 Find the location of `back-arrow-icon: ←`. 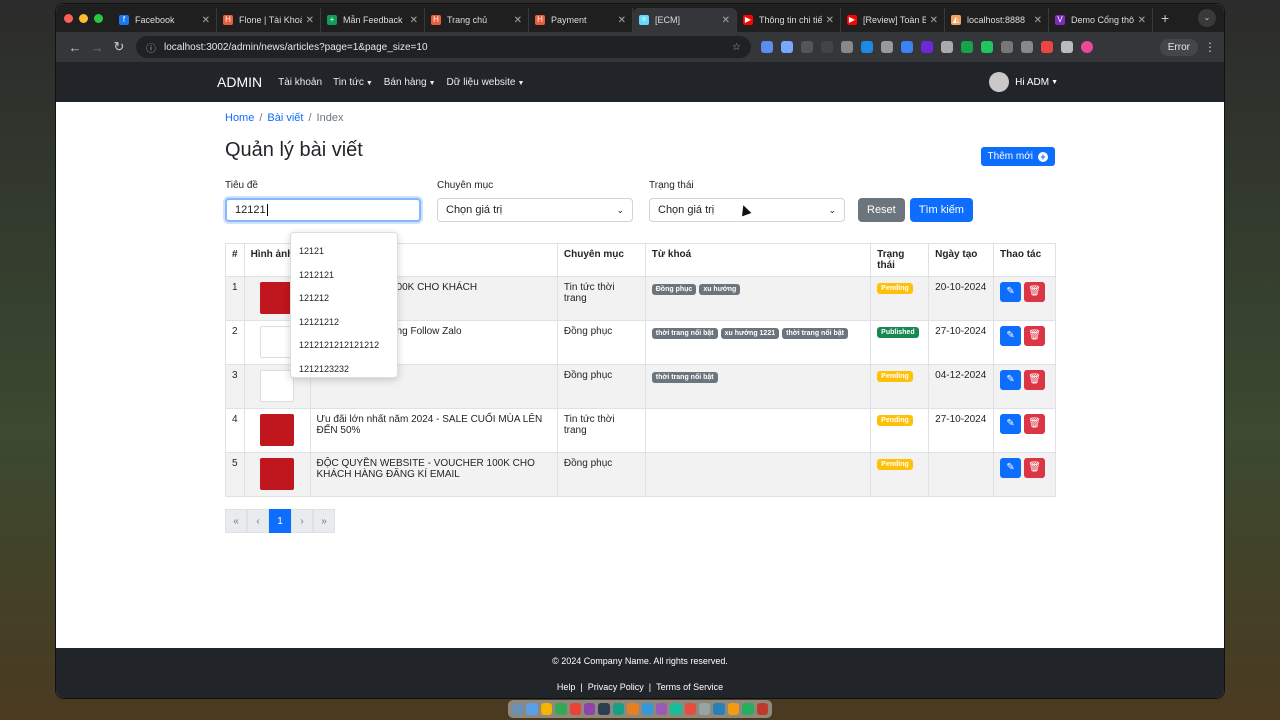

back-arrow-icon: ← is located at coordinates (75, 47).